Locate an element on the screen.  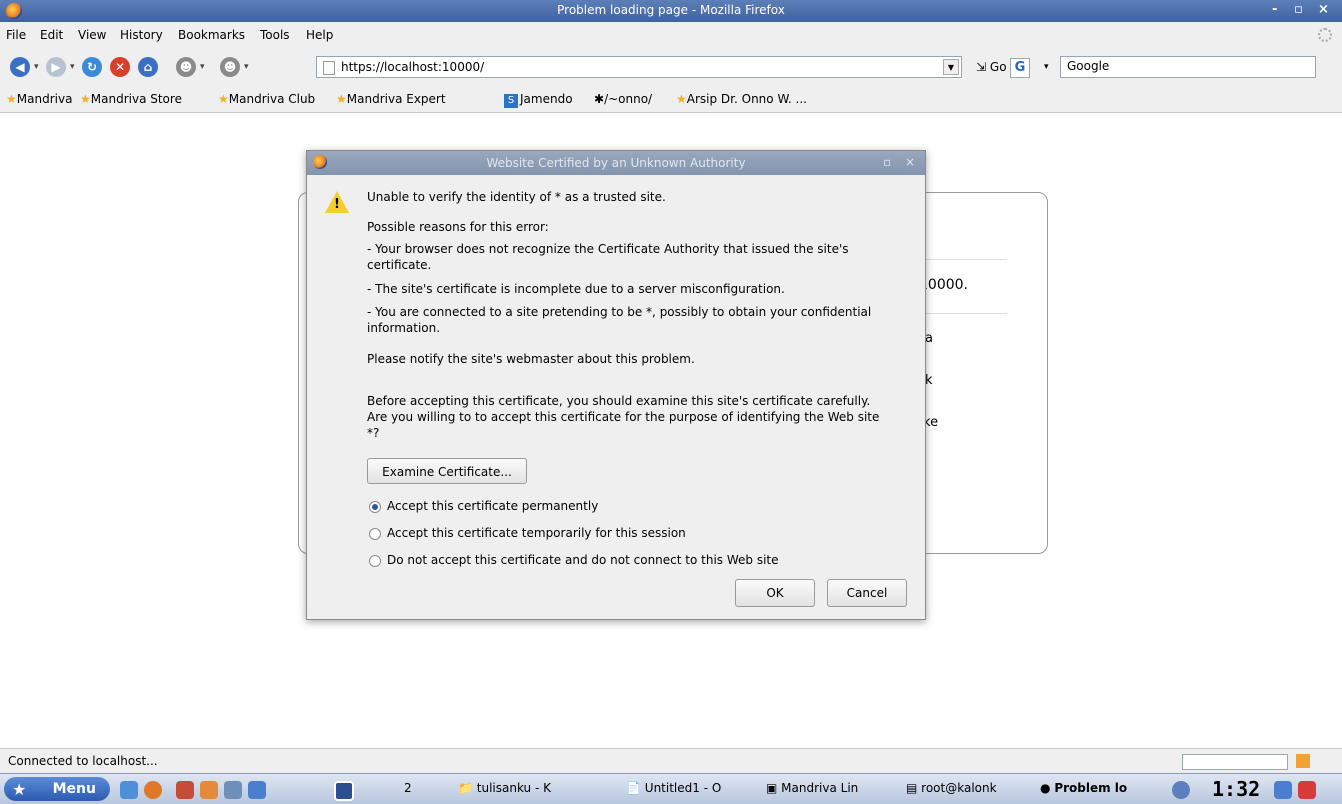
launcher-icon is located at coordinates (129, 790).